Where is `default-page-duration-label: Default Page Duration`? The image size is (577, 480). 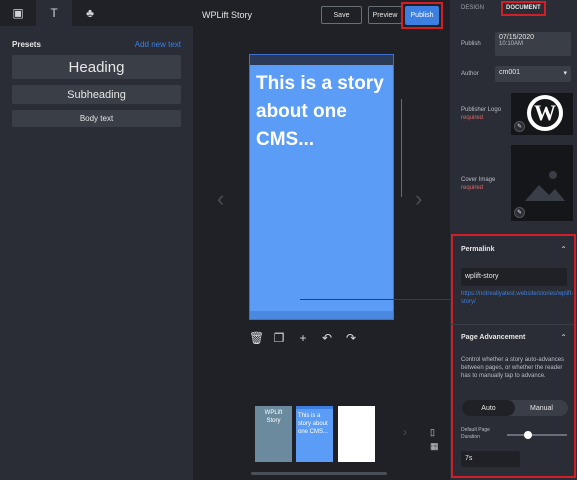
default-page-duration-label: Default Page Duration is located at coordinates (475, 433).